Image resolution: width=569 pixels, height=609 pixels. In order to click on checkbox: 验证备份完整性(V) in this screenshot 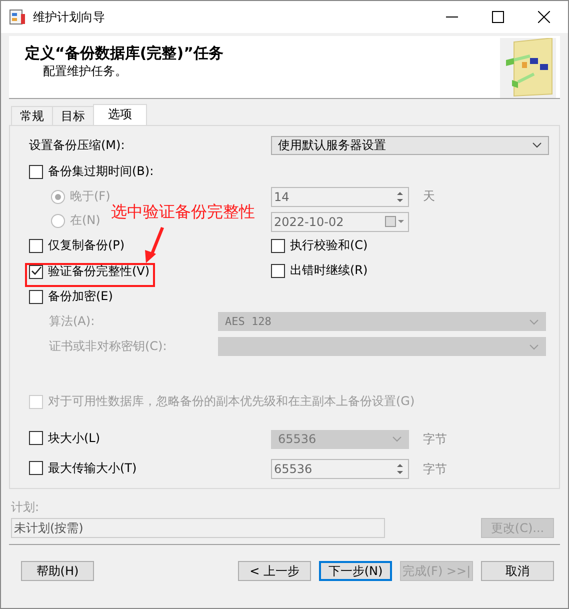, I will do `click(89, 271)`.